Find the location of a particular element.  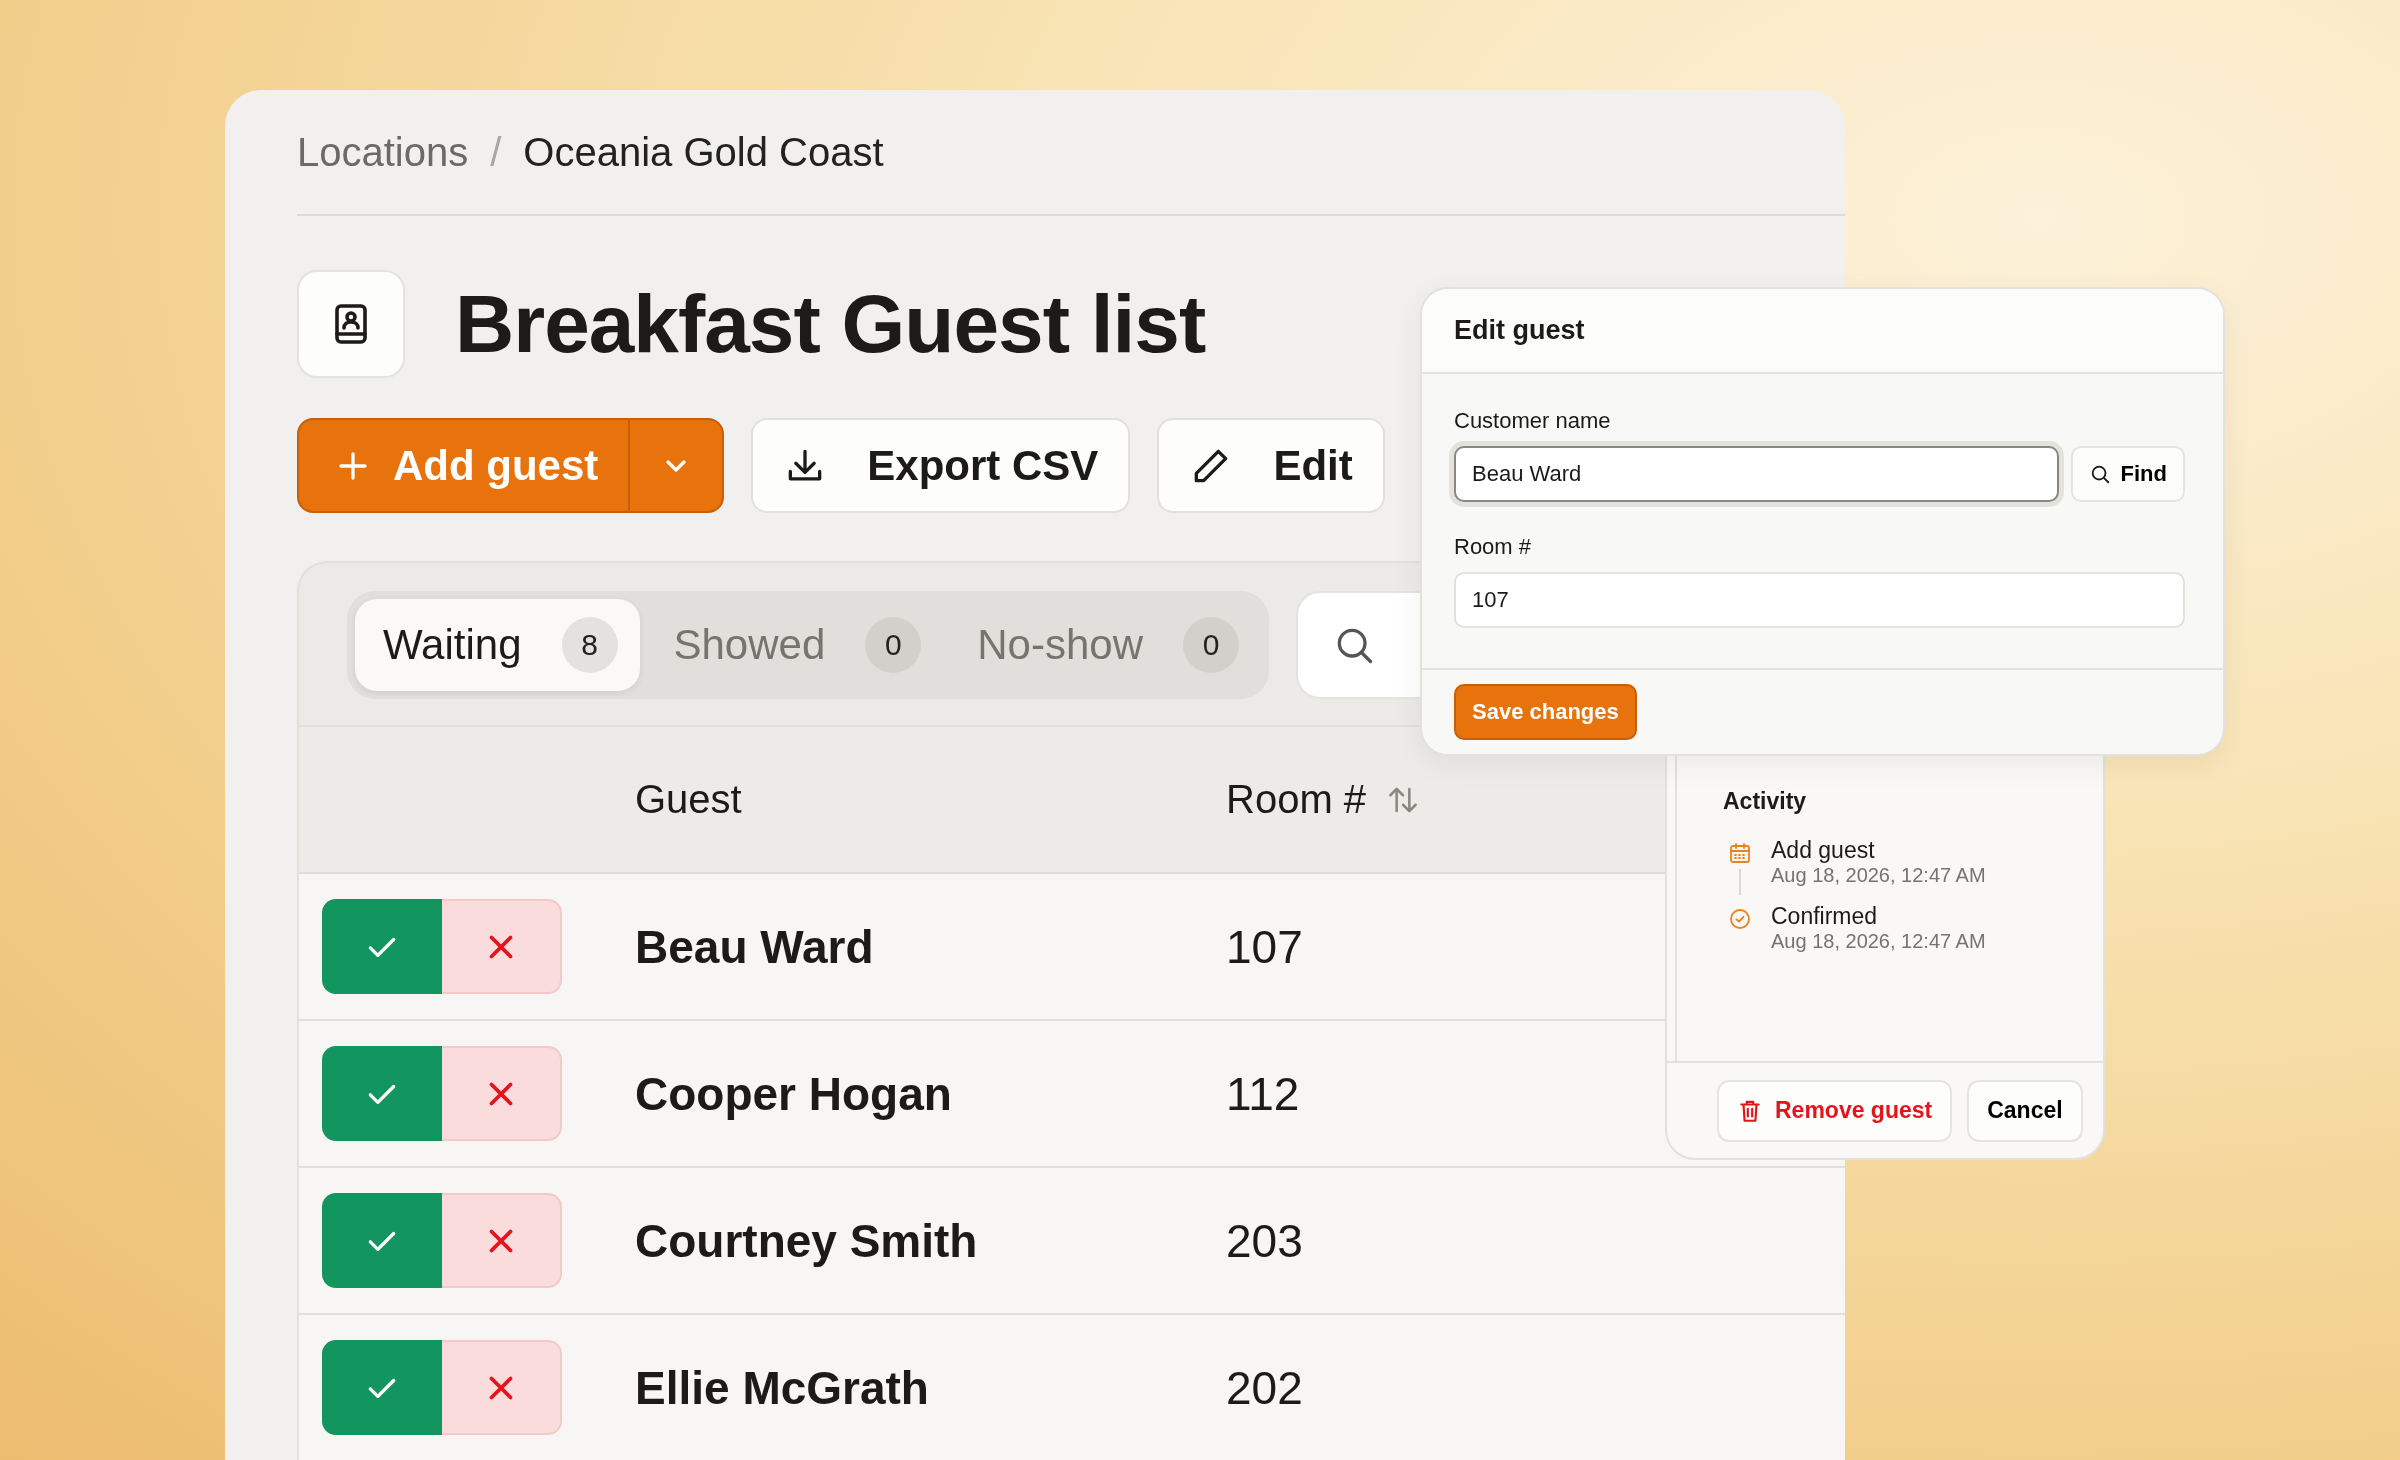

guest-name: Beau Ward is located at coordinates (754, 946).